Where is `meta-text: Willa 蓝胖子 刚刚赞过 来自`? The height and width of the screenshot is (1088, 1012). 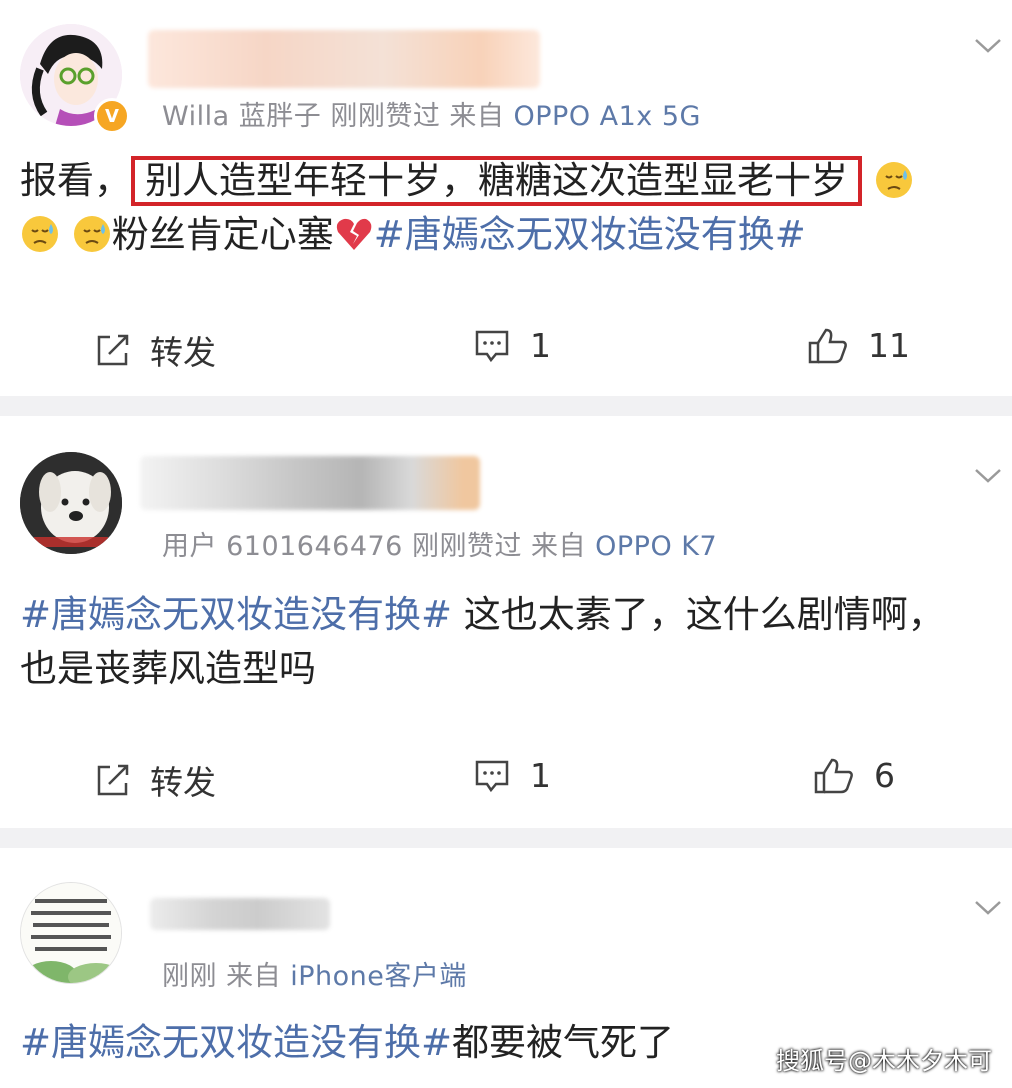
meta-text: Willa 蓝胖子 刚刚赞过 来自 is located at coordinates (333, 116).